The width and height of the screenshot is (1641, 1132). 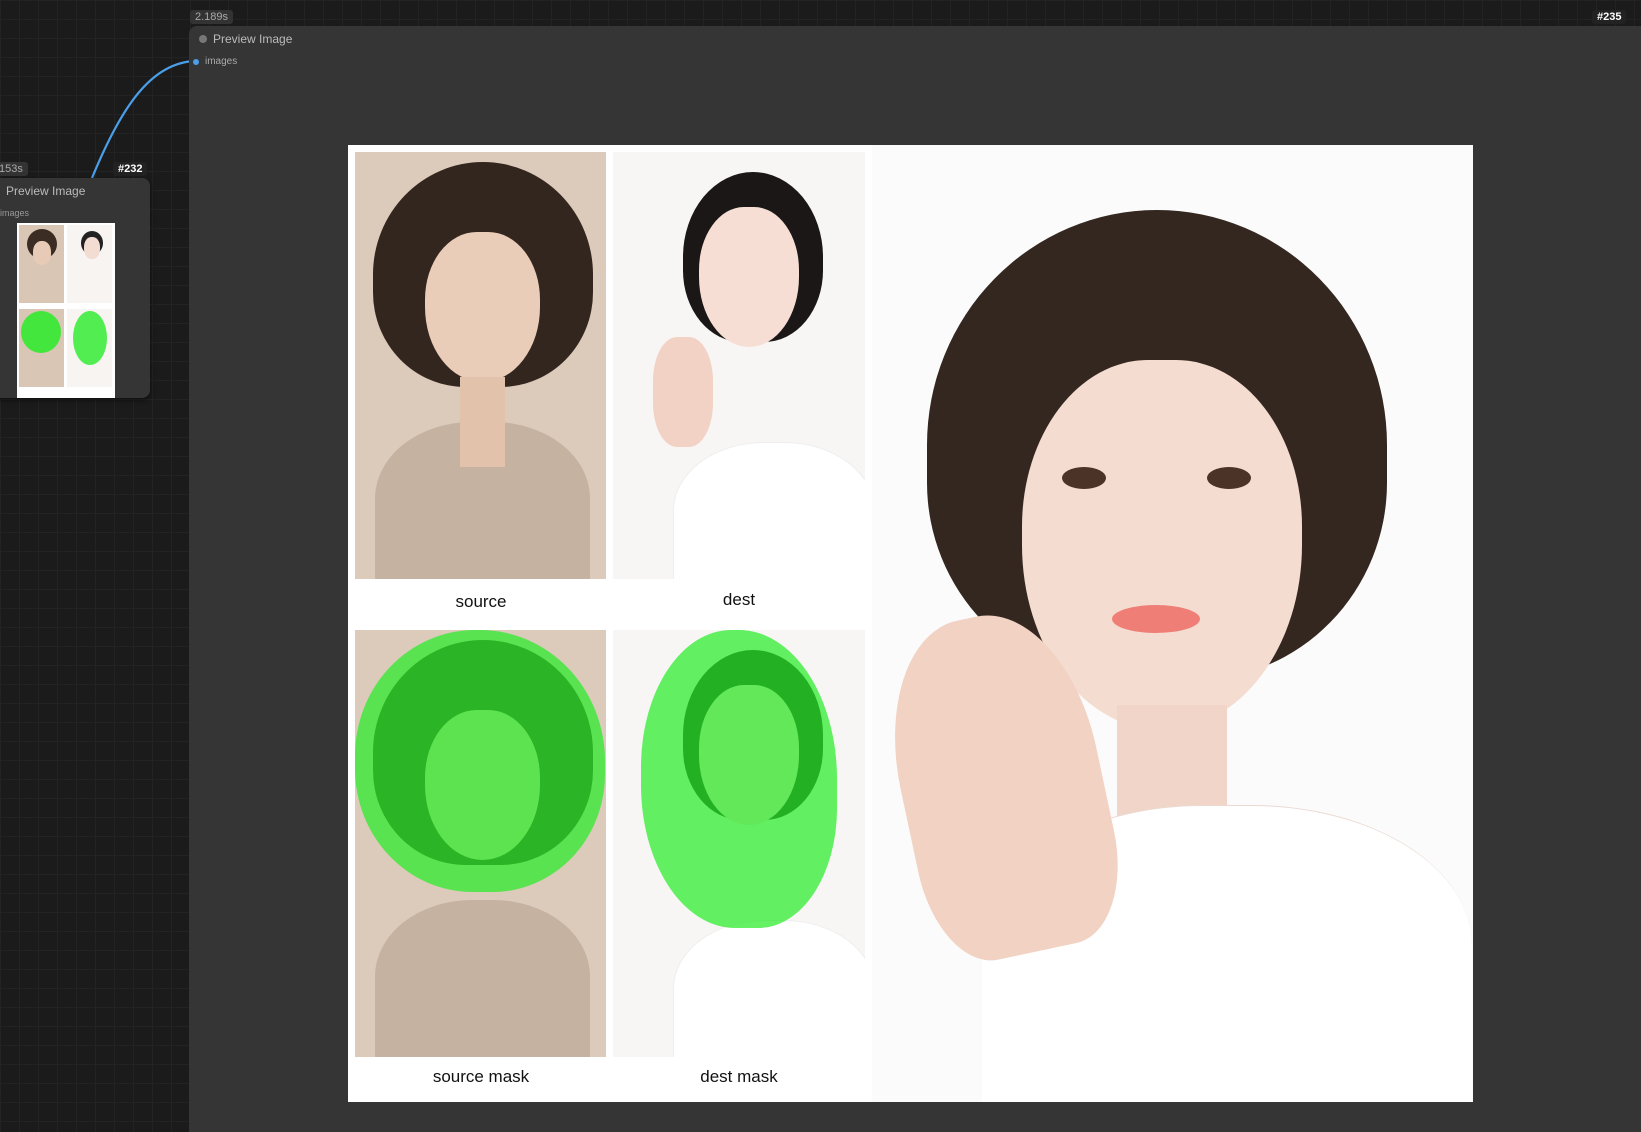 What do you see at coordinates (739, 599) in the screenshot?
I see `caption-dest: dest` at bounding box center [739, 599].